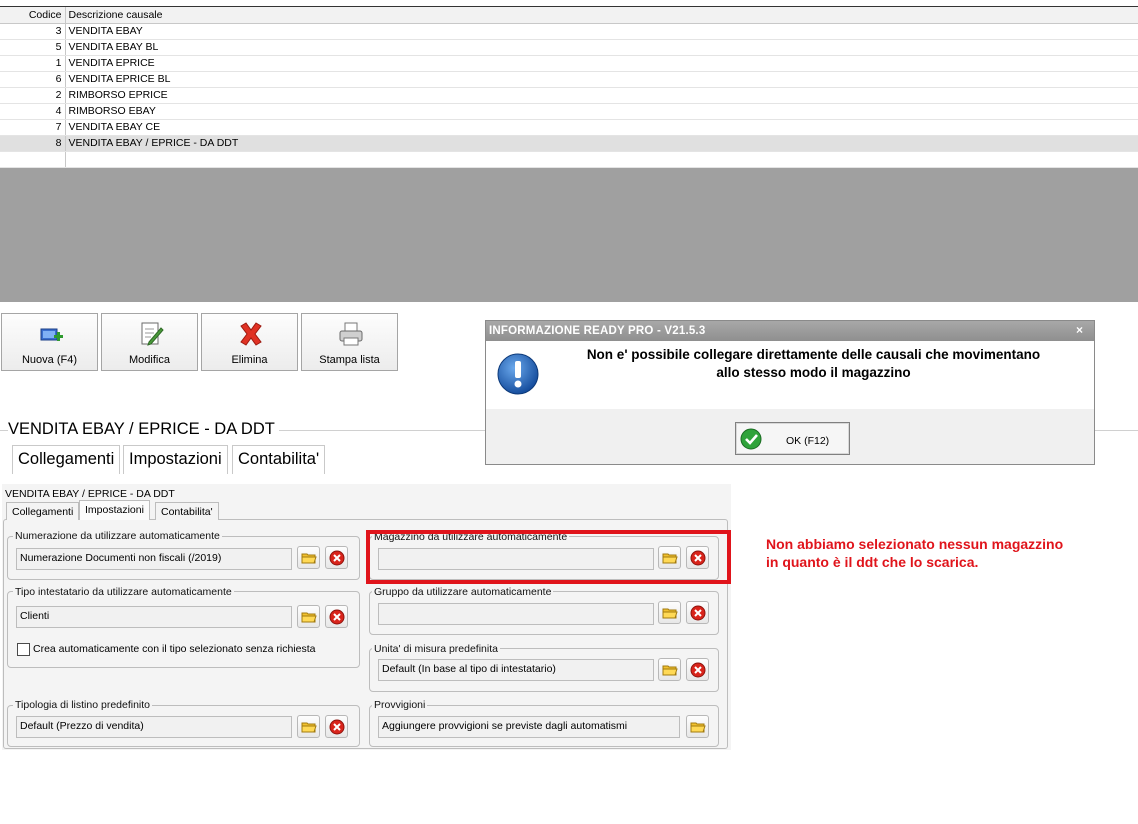 The height and width of the screenshot is (824, 1138). I want to click on delete-button-label: Elimina, so click(249, 360).